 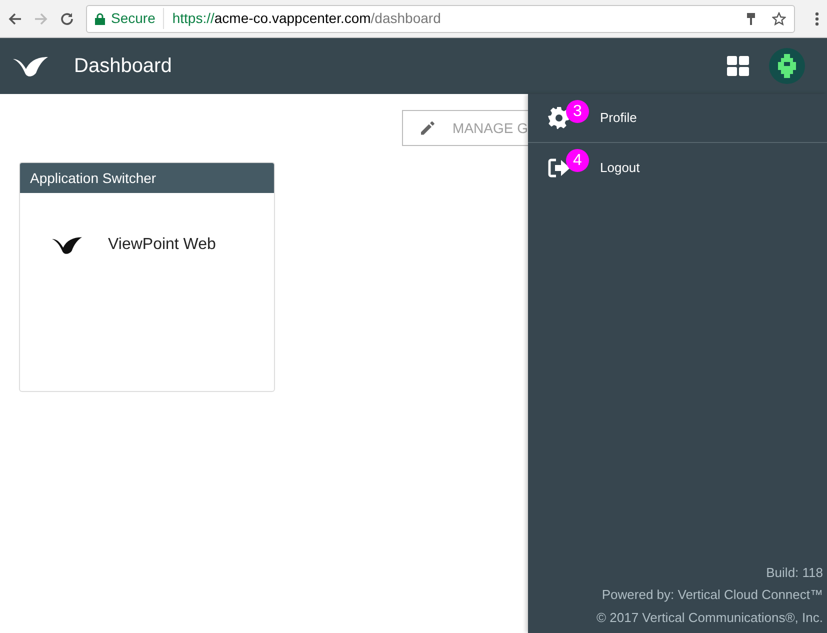 What do you see at coordinates (618, 118) in the screenshot?
I see `menu-label: Profile` at bounding box center [618, 118].